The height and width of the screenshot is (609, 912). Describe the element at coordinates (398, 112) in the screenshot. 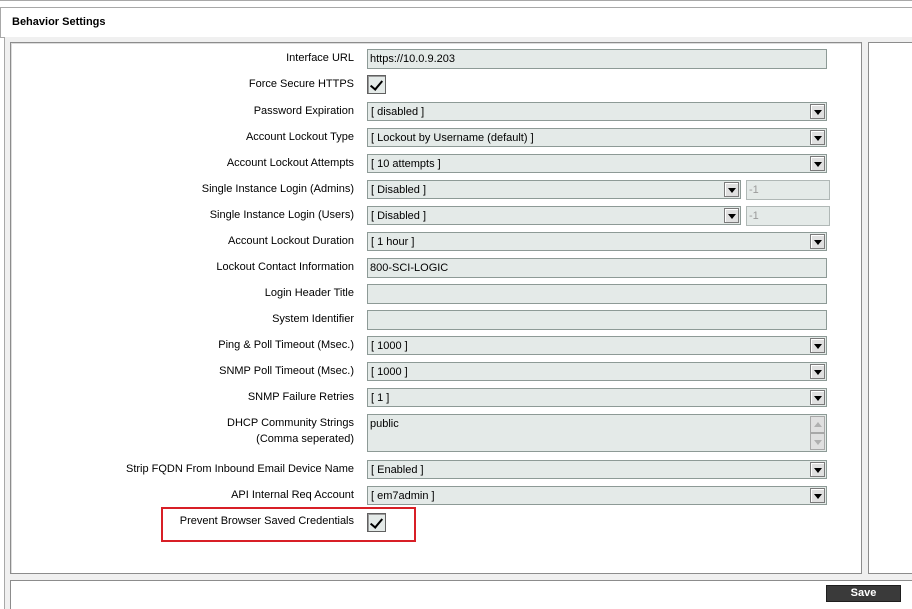

I see `password-expiration-value: [ disabled ]` at that location.